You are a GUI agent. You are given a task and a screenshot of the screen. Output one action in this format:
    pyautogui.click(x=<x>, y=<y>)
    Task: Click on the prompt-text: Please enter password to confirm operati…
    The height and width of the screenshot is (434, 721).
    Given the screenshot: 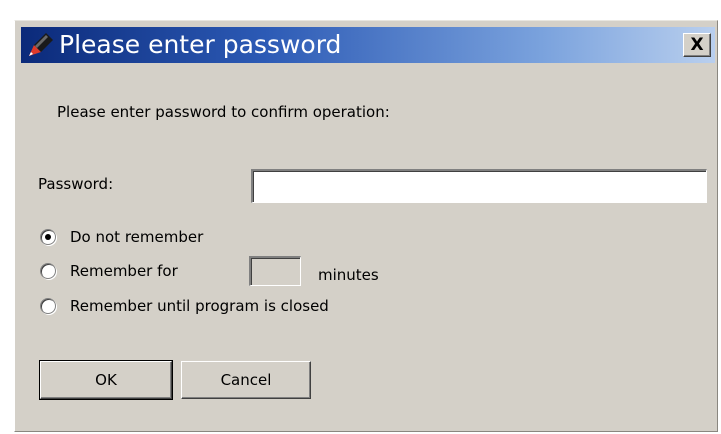 What is the action you would take?
    pyautogui.click(x=223, y=112)
    